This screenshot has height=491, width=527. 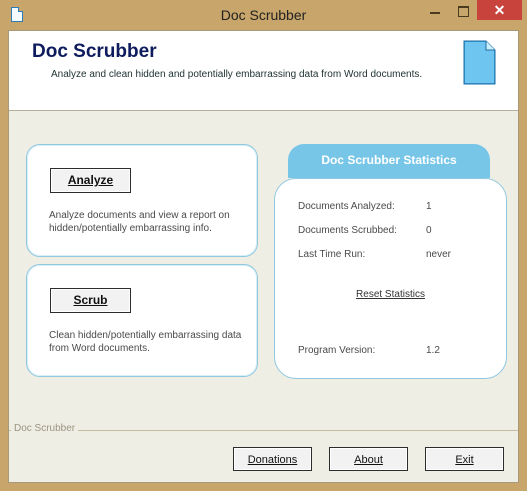 I want to click on exit-button-label: Exit, so click(x=464, y=460).